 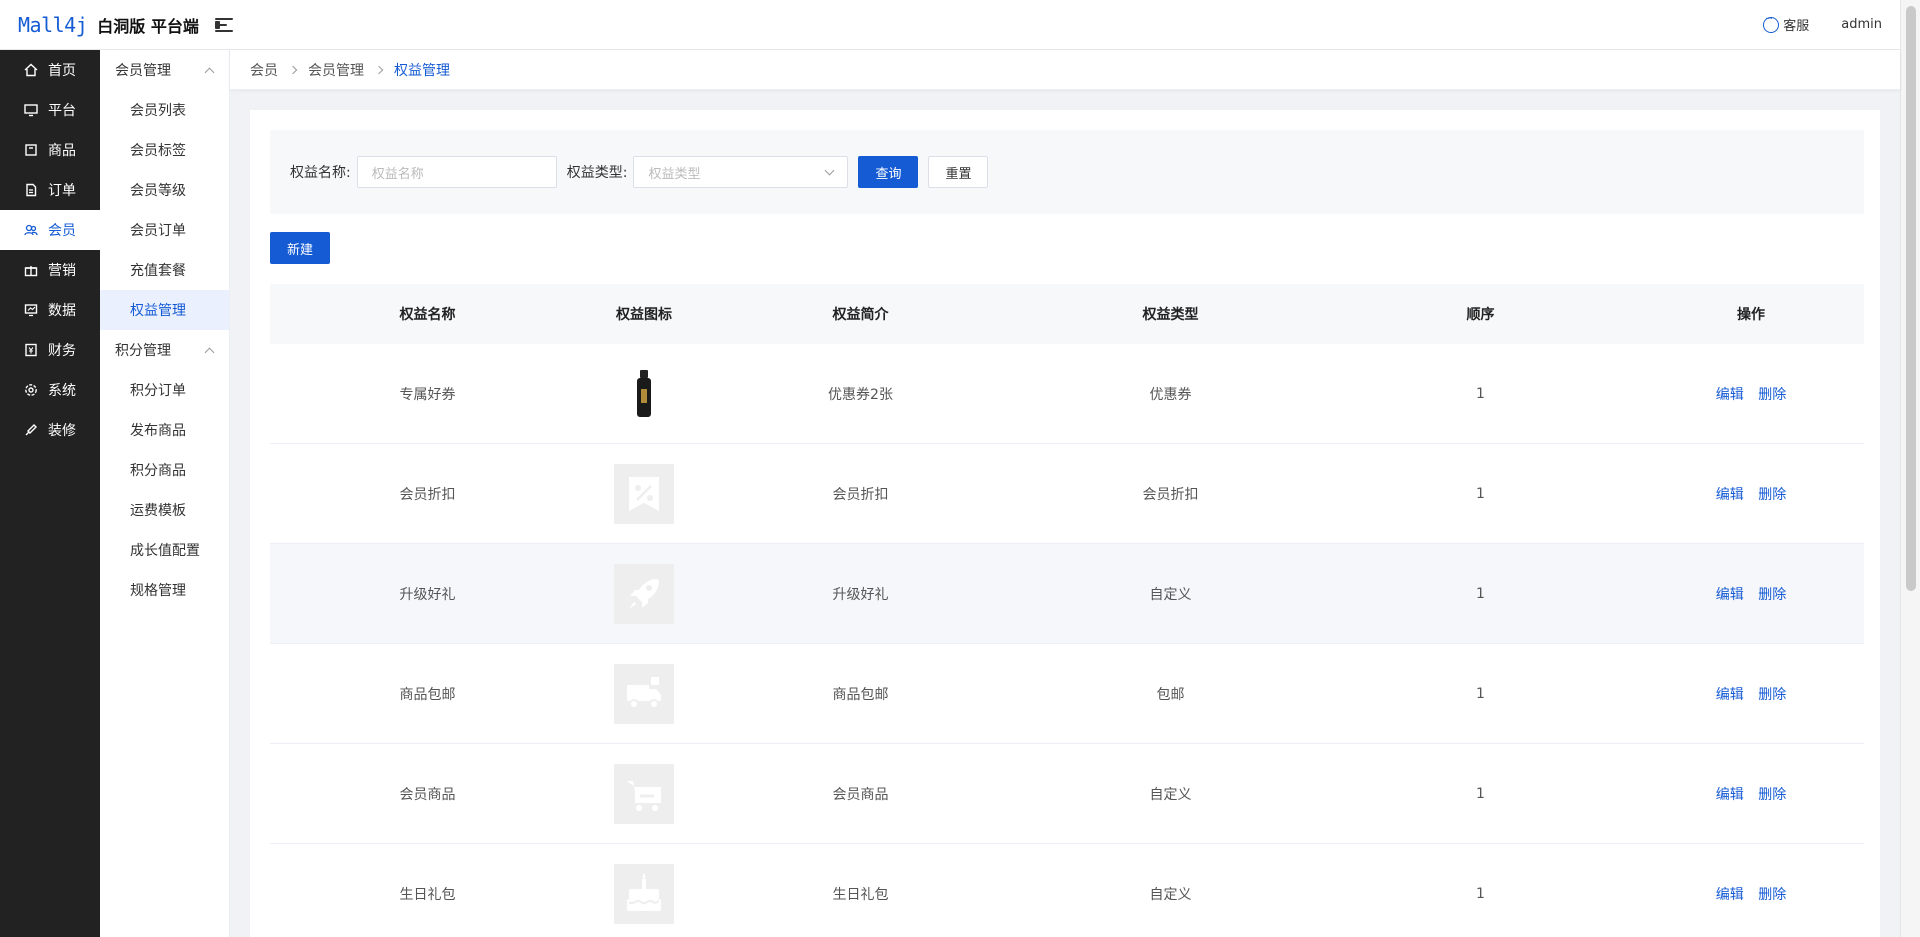 What do you see at coordinates (223, 24) in the screenshot?
I see `collapse-menu-icon` at bounding box center [223, 24].